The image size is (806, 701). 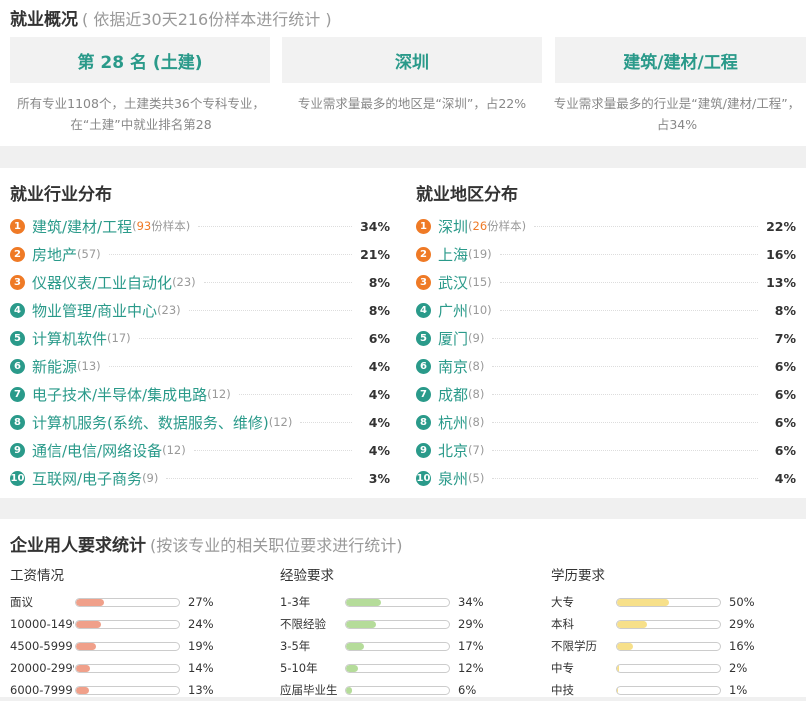 I want to click on region-item-name: 南京, so click(x=453, y=366).